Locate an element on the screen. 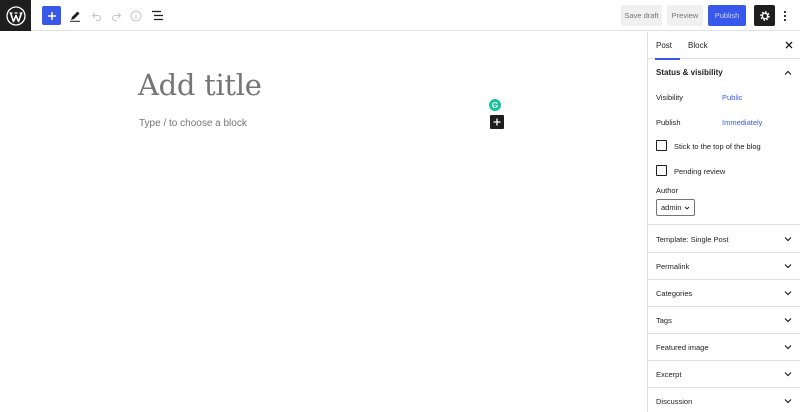  panel-template: Template: Single Post is located at coordinates (724, 239).